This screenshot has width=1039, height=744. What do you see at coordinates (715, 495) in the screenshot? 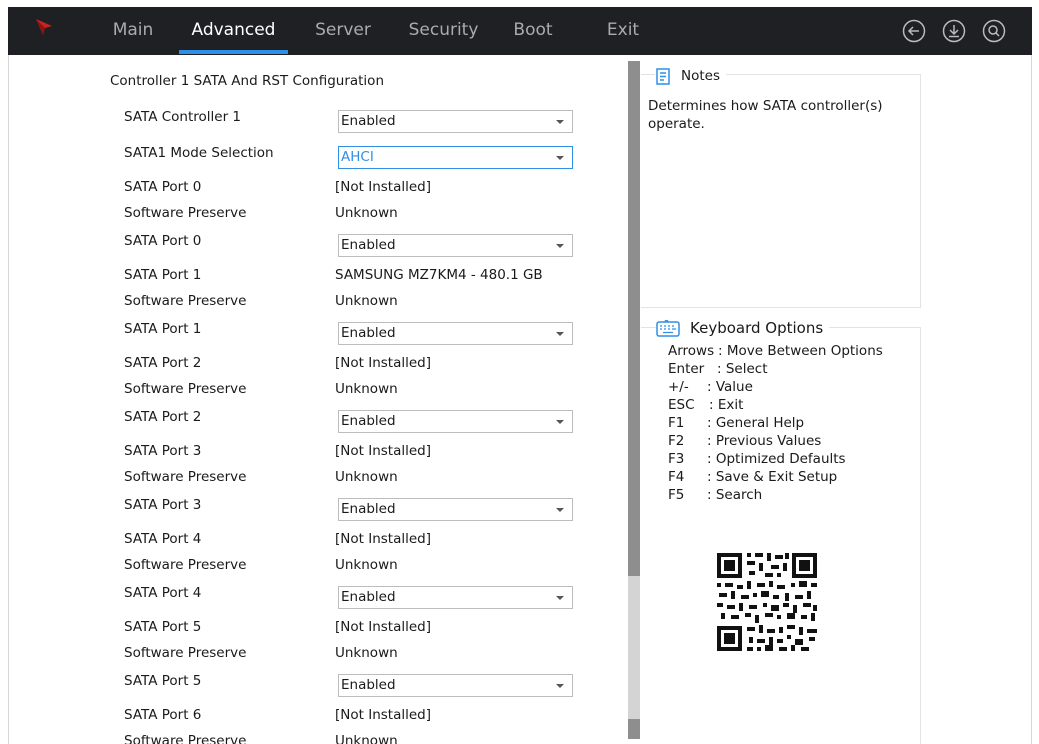
I see `list-item: F5: Search` at bounding box center [715, 495].